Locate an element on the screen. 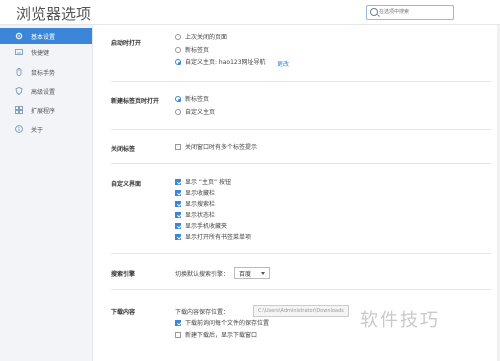 This screenshot has height=361, width=500. sidebar-item-extensions: 扩展程序 is located at coordinates (46, 110).